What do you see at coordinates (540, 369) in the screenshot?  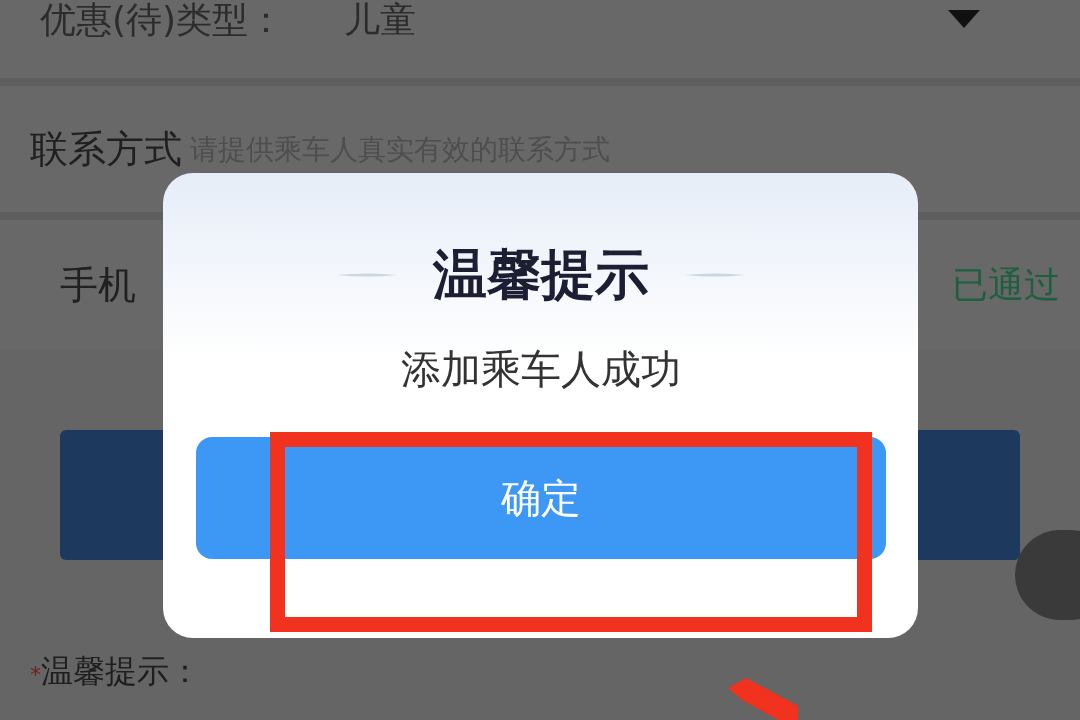 I see `dialog-message: 添加乘车人成功` at bounding box center [540, 369].